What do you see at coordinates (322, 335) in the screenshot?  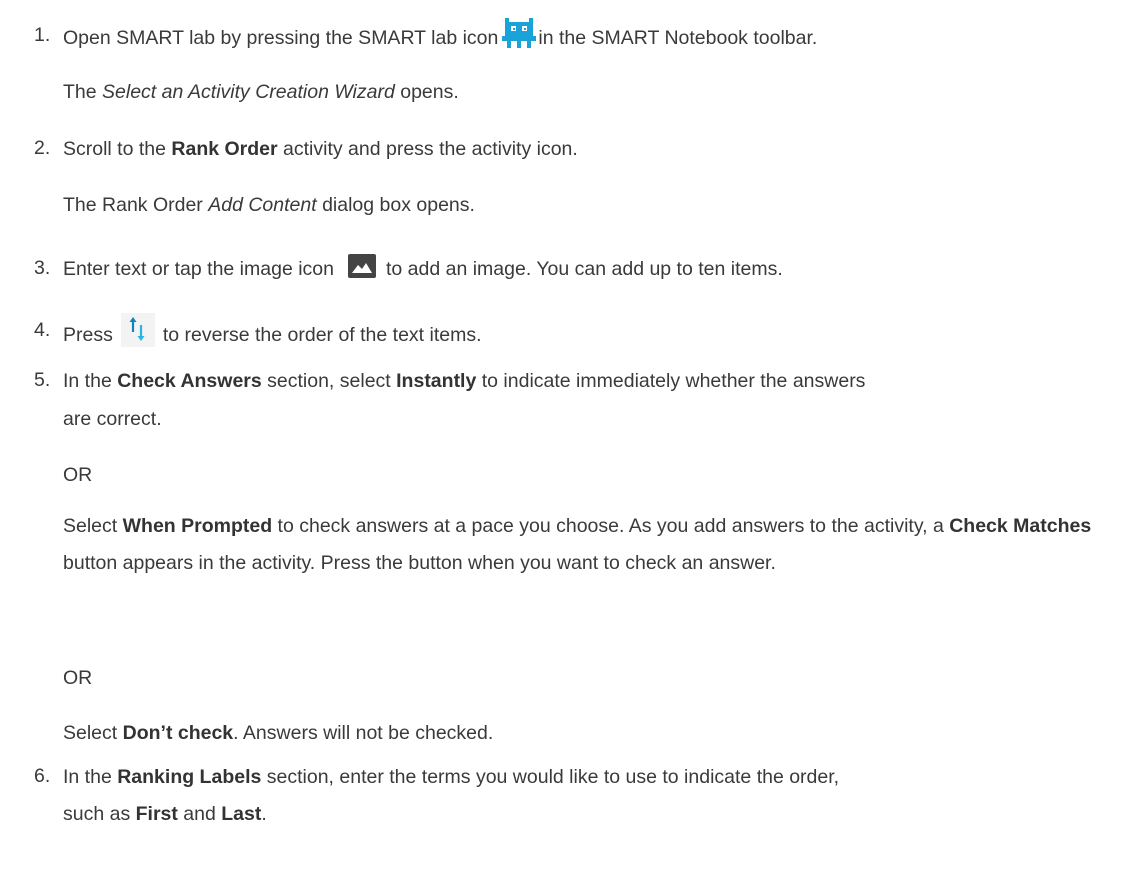 I see `step-4-text-after-icon: to reverse the order of the text items.` at bounding box center [322, 335].